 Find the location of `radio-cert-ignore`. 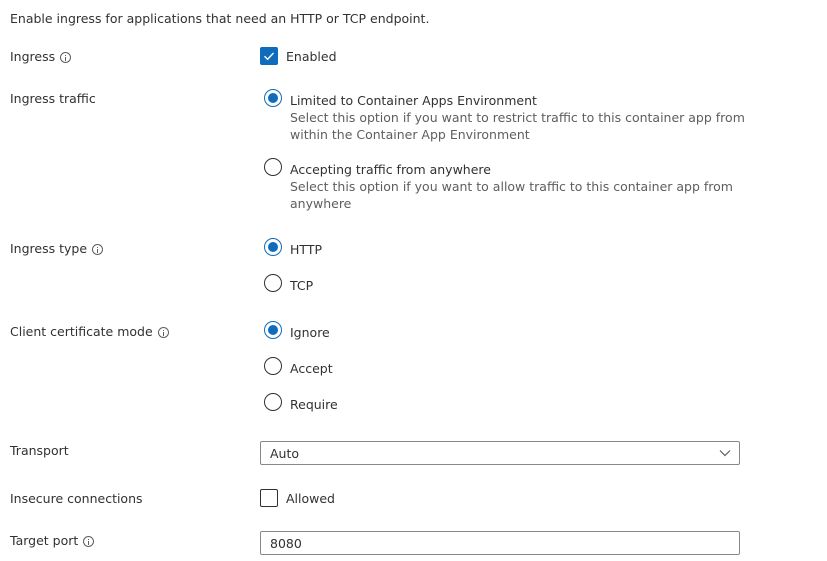

radio-cert-ignore is located at coordinates (273, 330).